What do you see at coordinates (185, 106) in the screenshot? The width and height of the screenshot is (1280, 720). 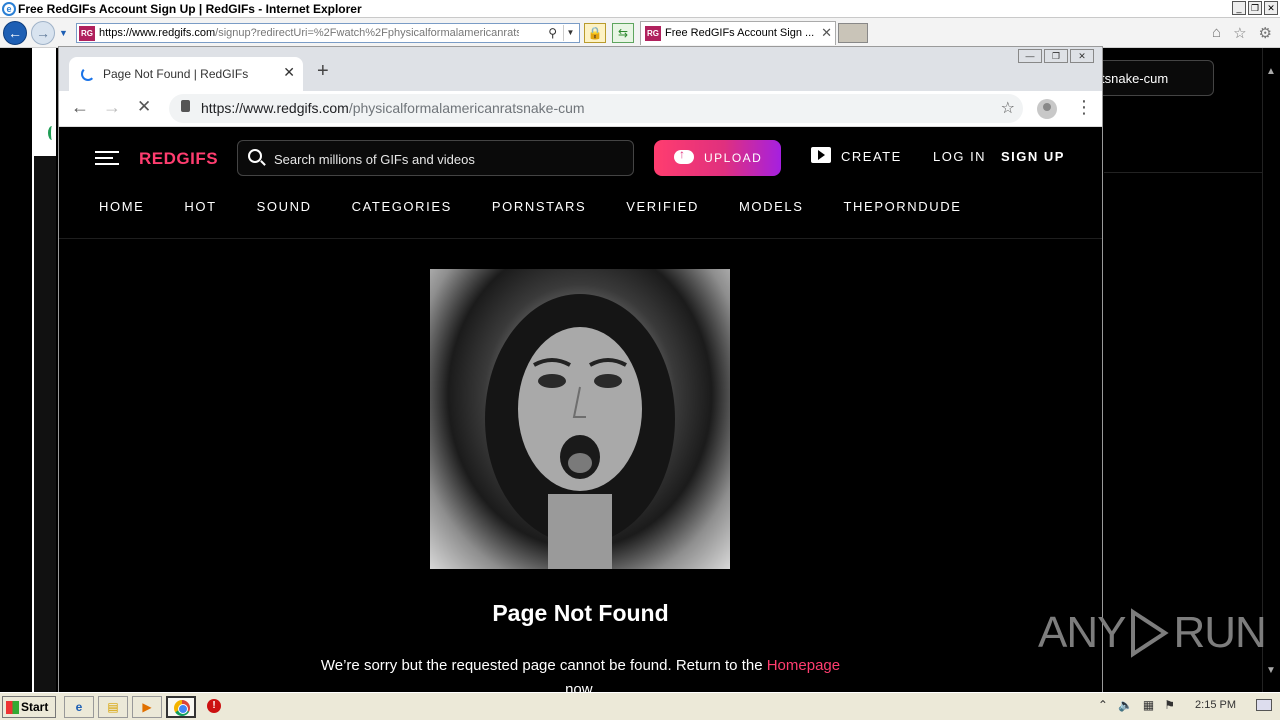 I see `lock-icon` at bounding box center [185, 106].